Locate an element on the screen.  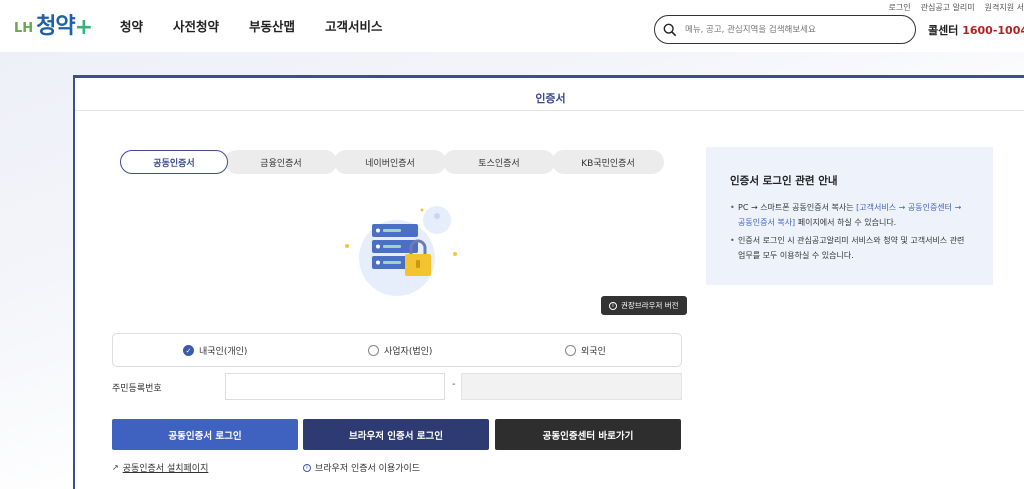
browser-guide-link: i 브라우저 인증서 이용가이드 is located at coordinates (361, 467).